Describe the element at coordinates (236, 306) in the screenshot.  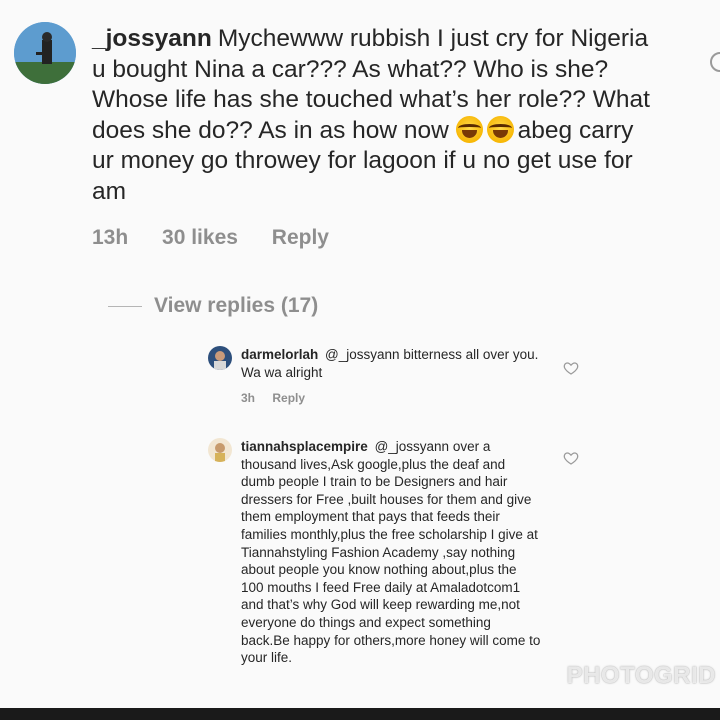
I see `view-replies-label: View replies (17)` at that location.